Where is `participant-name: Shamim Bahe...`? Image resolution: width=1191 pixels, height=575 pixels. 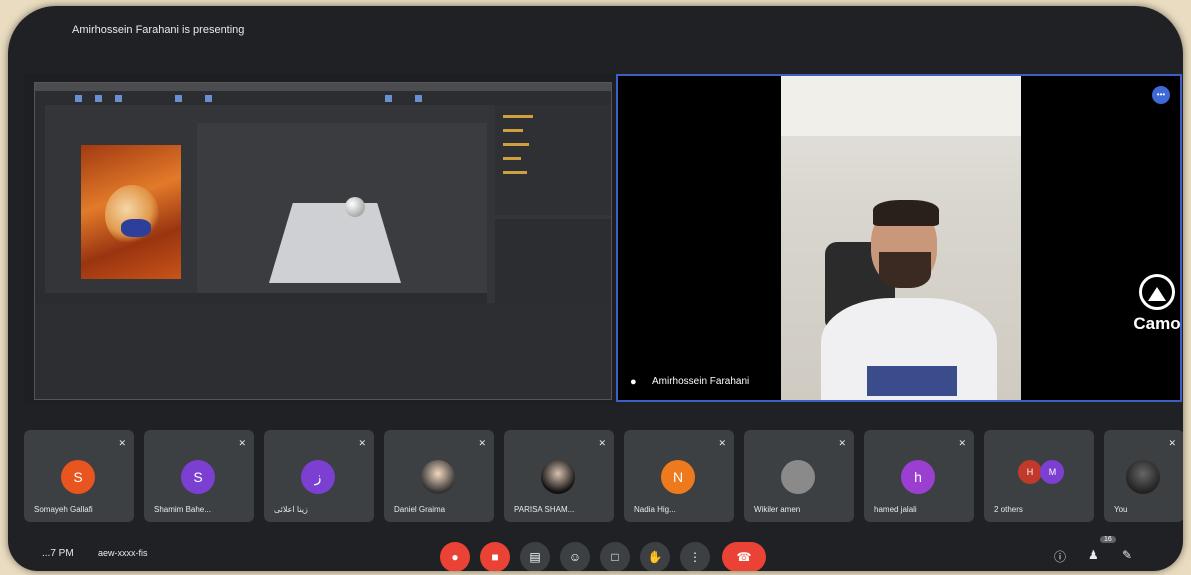
participant-name: Shamim Bahe... is located at coordinates (182, 509).